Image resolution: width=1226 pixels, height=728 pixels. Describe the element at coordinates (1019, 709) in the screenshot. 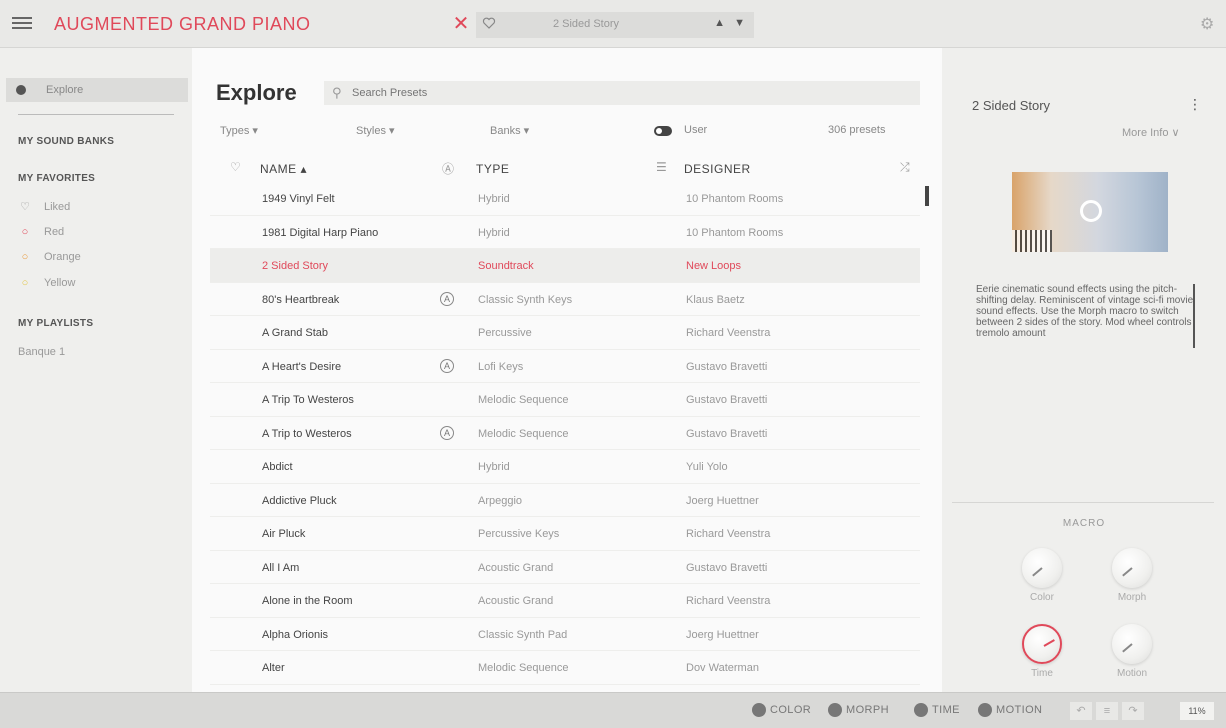

I see `macro-chip-label: MOTION` at that location.